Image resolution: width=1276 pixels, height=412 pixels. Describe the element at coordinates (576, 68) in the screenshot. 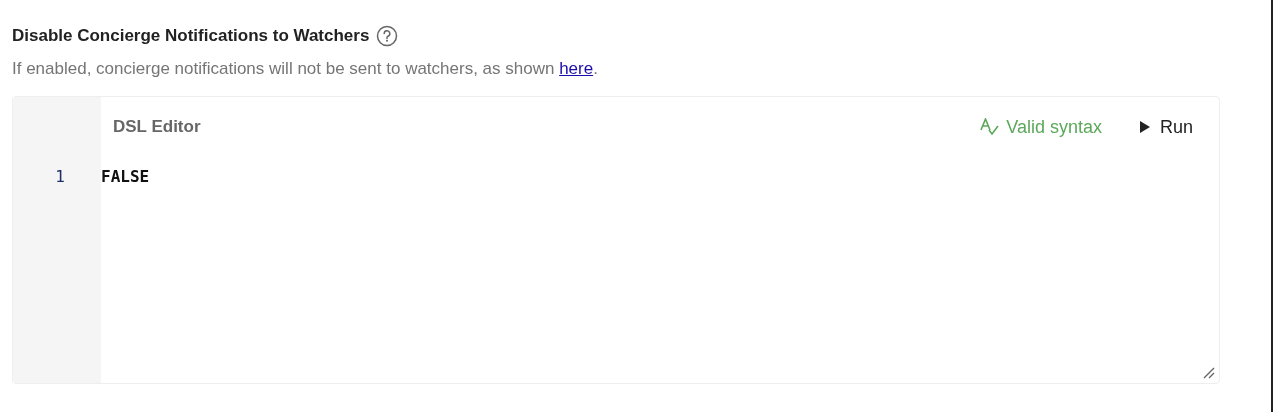

I see `here-link: here` at that location.